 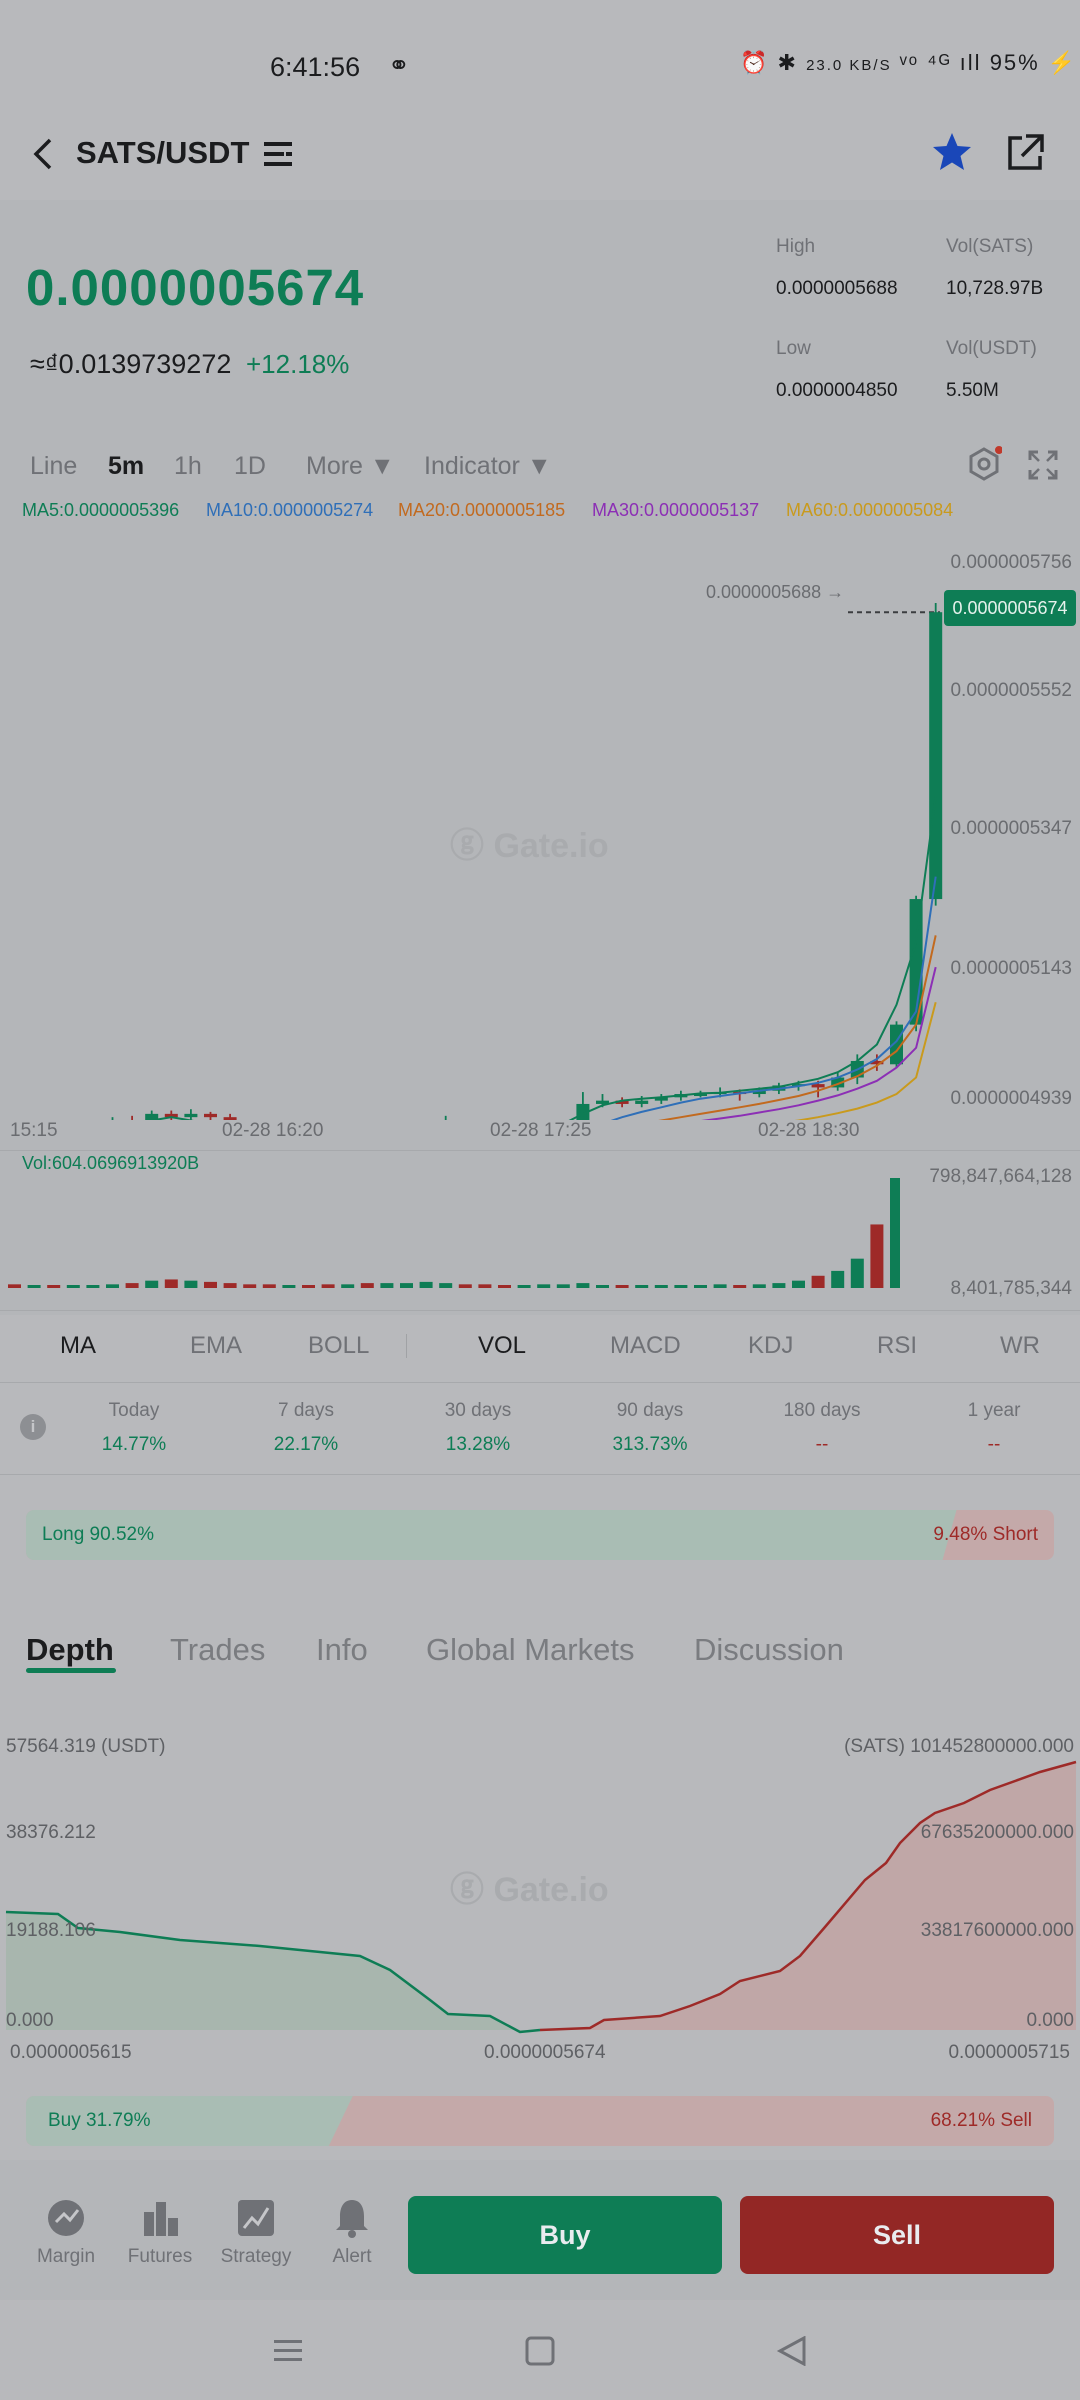 What do you see at coordinates (160, 2256) in the screenshot?
I see `futures-label: Futures` at bounding box center [160, 2256].